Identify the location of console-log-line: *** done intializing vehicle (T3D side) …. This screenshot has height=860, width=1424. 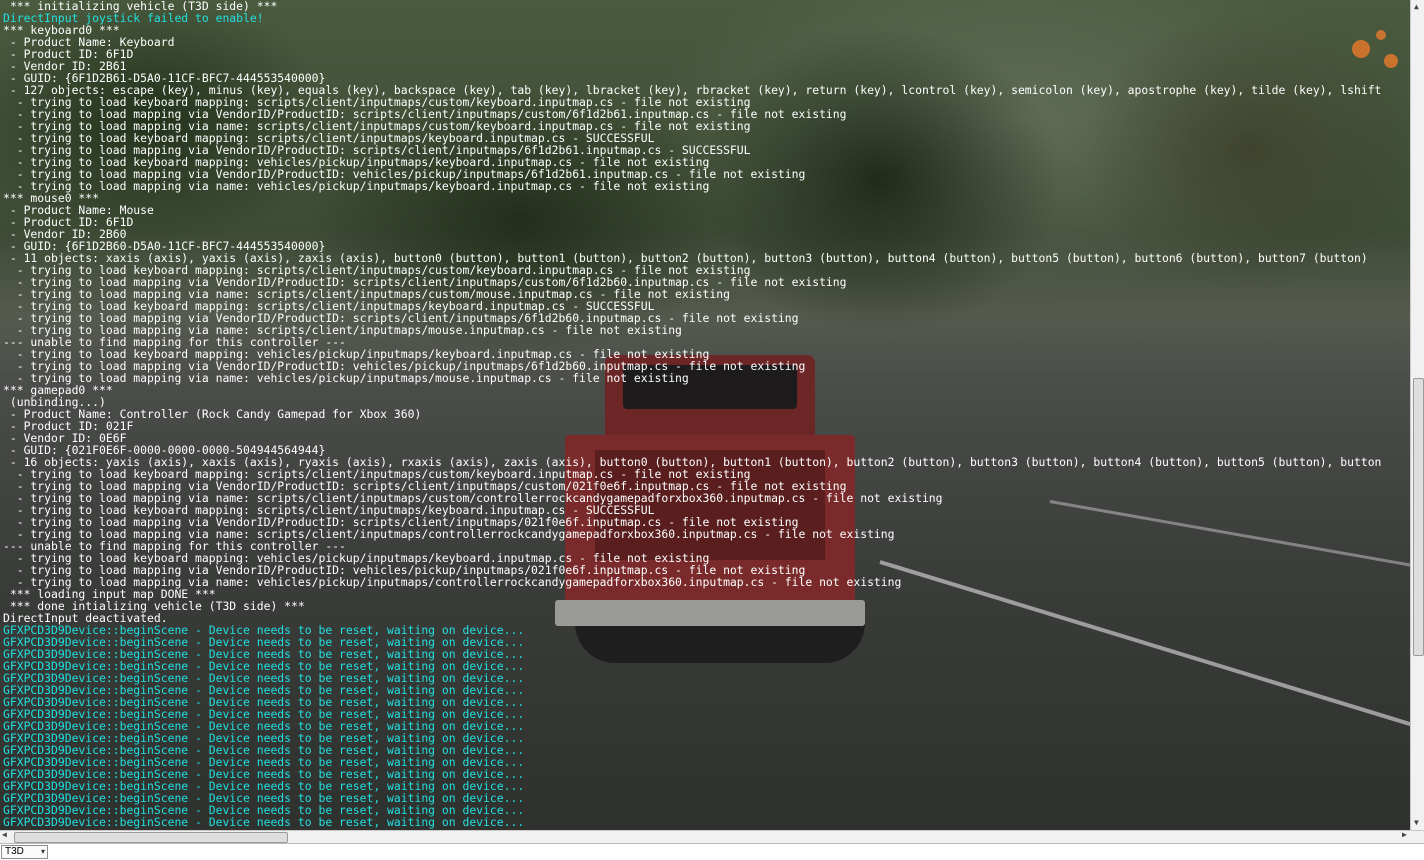
(154, 606).